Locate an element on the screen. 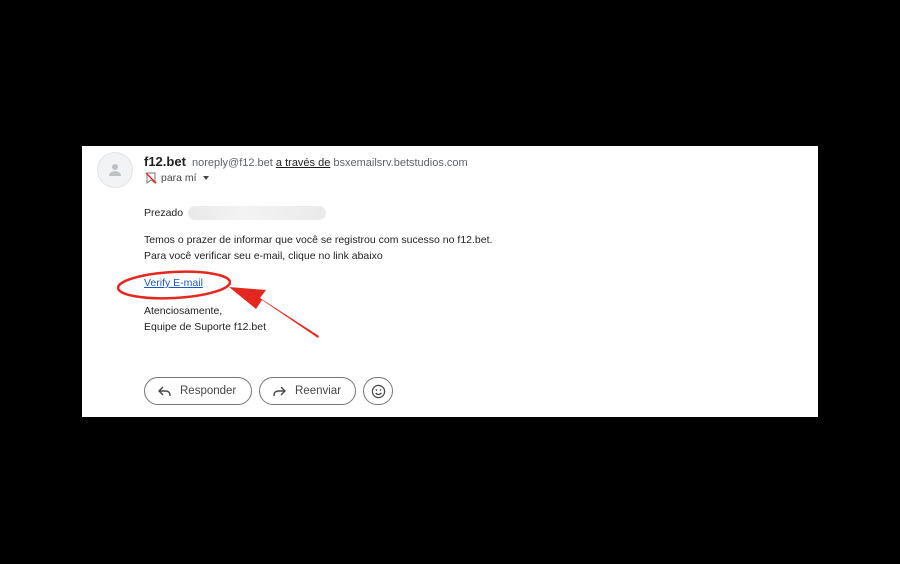 This screenshot has width=900, height=564. forward-arrow-icon is located at coordinates (279, 391).